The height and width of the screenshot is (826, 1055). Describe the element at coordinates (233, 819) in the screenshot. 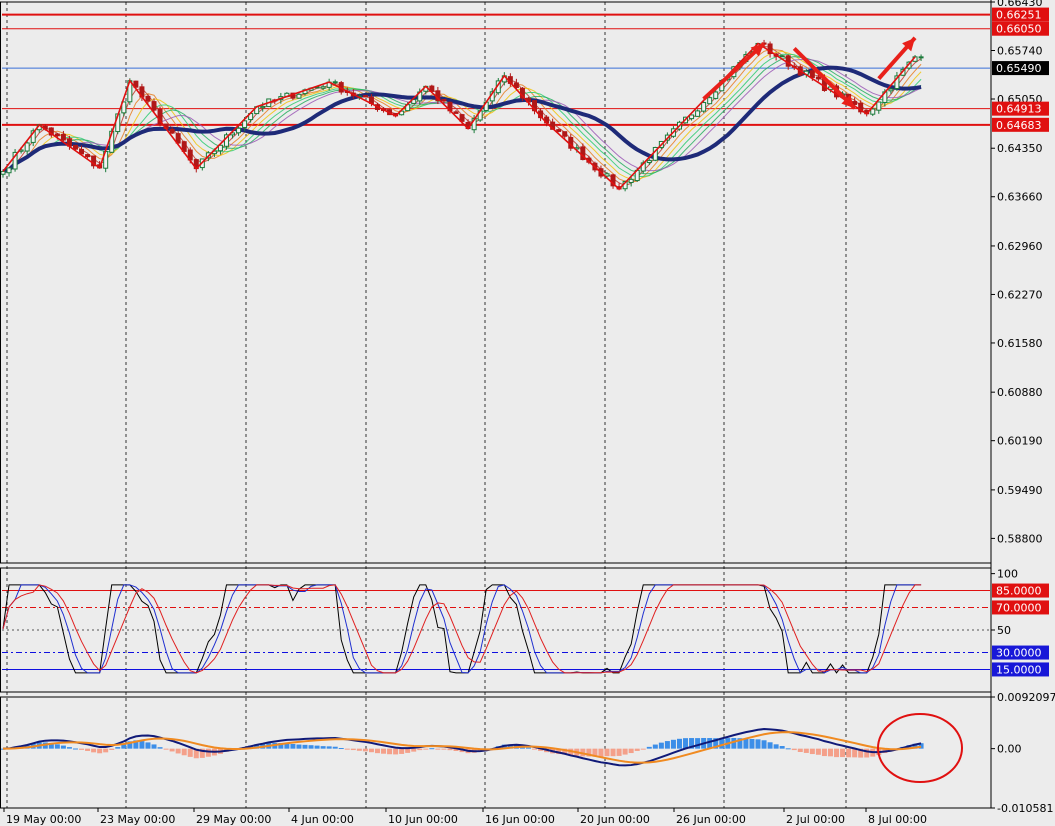

I see `time-tick-label: 29 May 00:00` at that location.